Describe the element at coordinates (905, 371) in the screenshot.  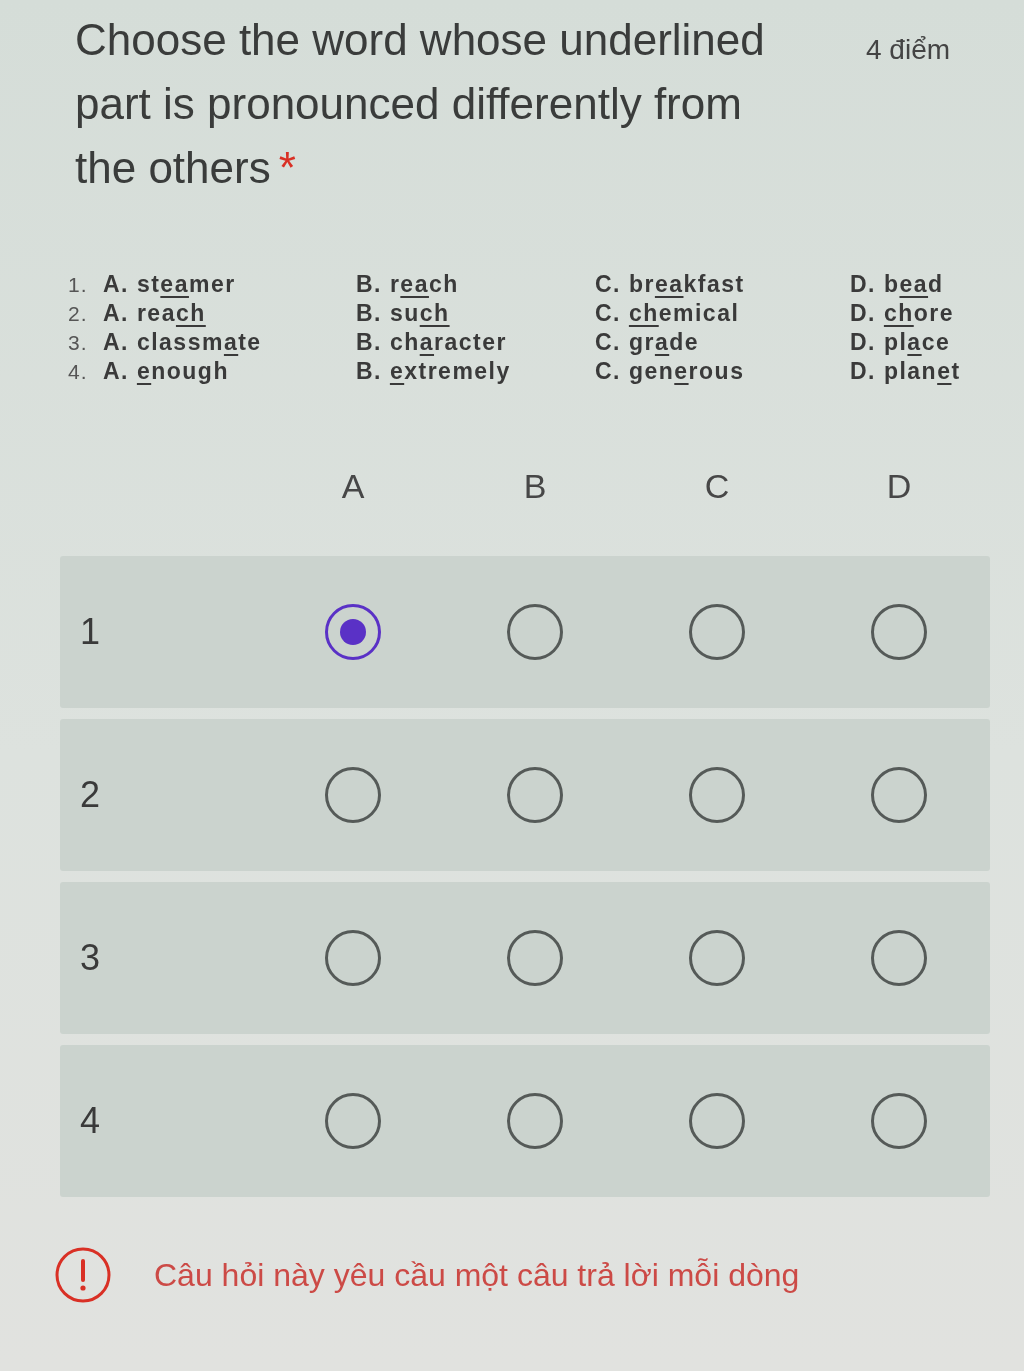
I see `answer-option: D. planet` at that location.